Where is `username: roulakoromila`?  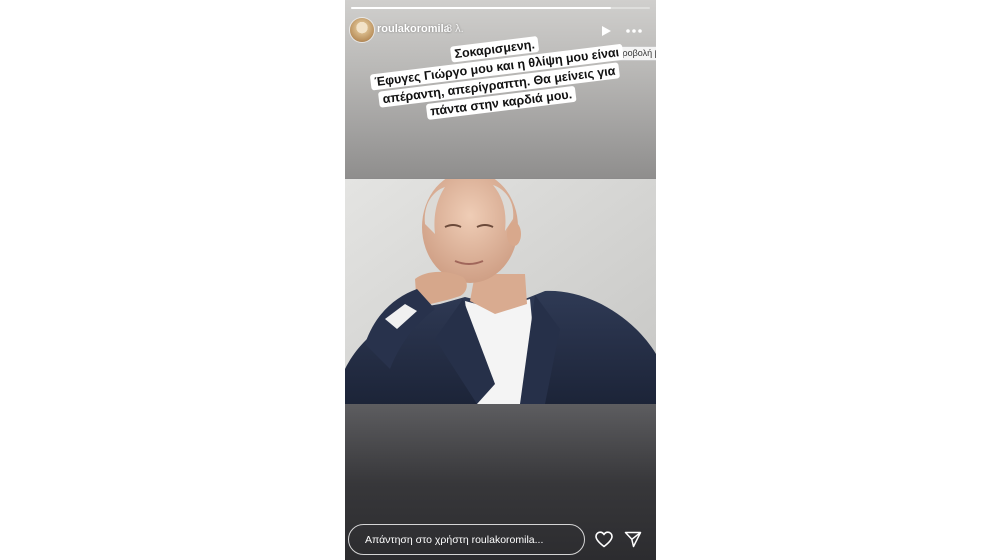 username: roulakoromila is located at coordinates (413, 29).